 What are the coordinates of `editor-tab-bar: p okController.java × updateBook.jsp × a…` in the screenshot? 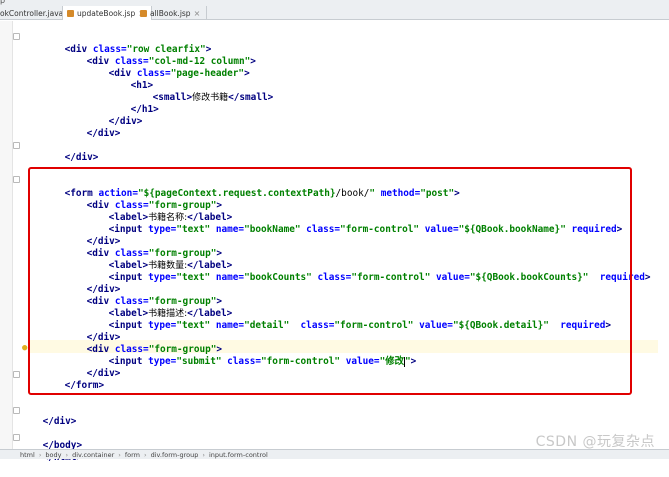 It's located at (334, 10).